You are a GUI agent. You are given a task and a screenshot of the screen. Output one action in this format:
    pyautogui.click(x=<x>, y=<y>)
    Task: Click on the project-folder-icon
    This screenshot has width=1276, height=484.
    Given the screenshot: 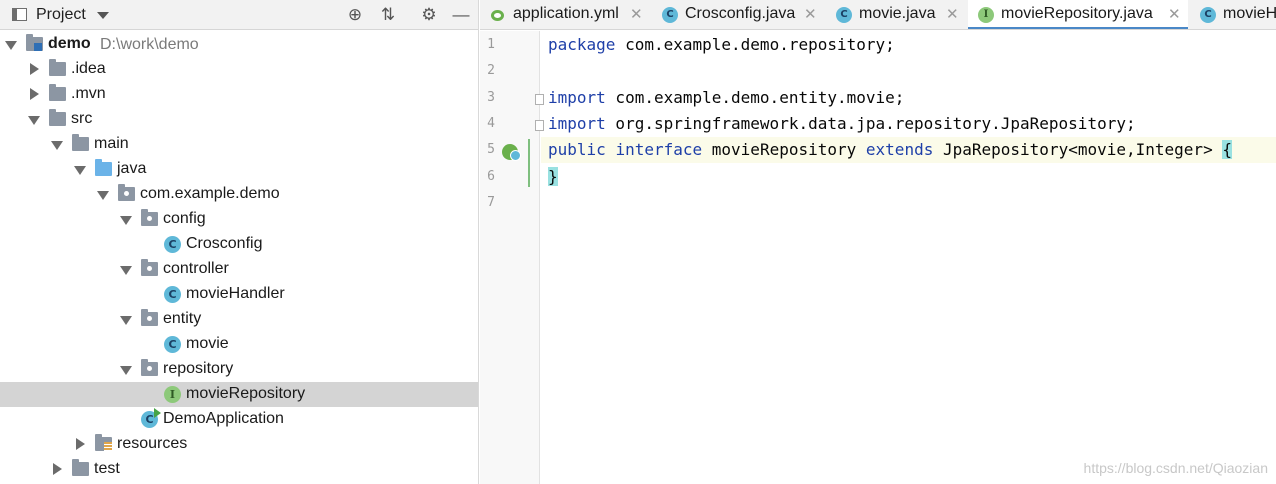 What is the action you would take?
    pyautogui.click(x=34, y=42)
    